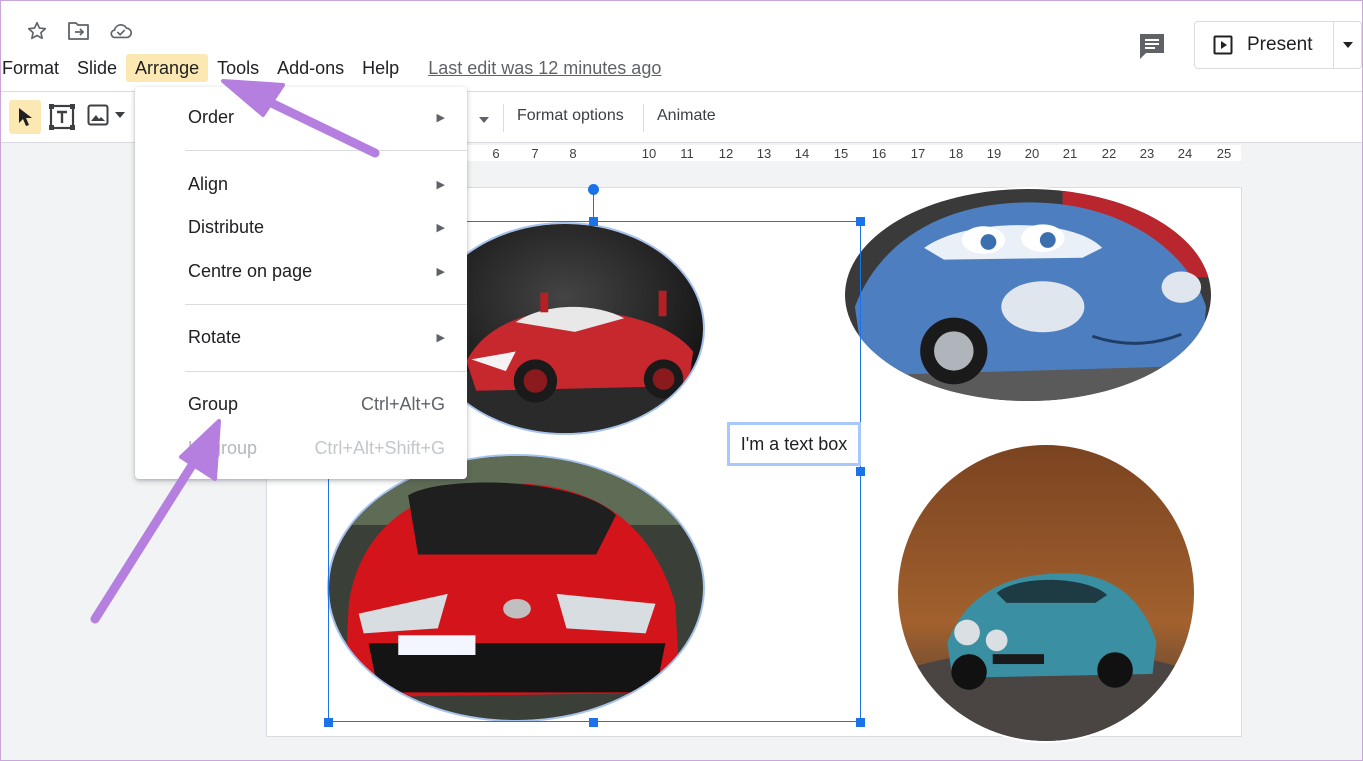 The image size is (1363, 761). What do you see at coordinates (37, 31) in the screenshot?
I see `star-icon` at bounding box center [37, 31].